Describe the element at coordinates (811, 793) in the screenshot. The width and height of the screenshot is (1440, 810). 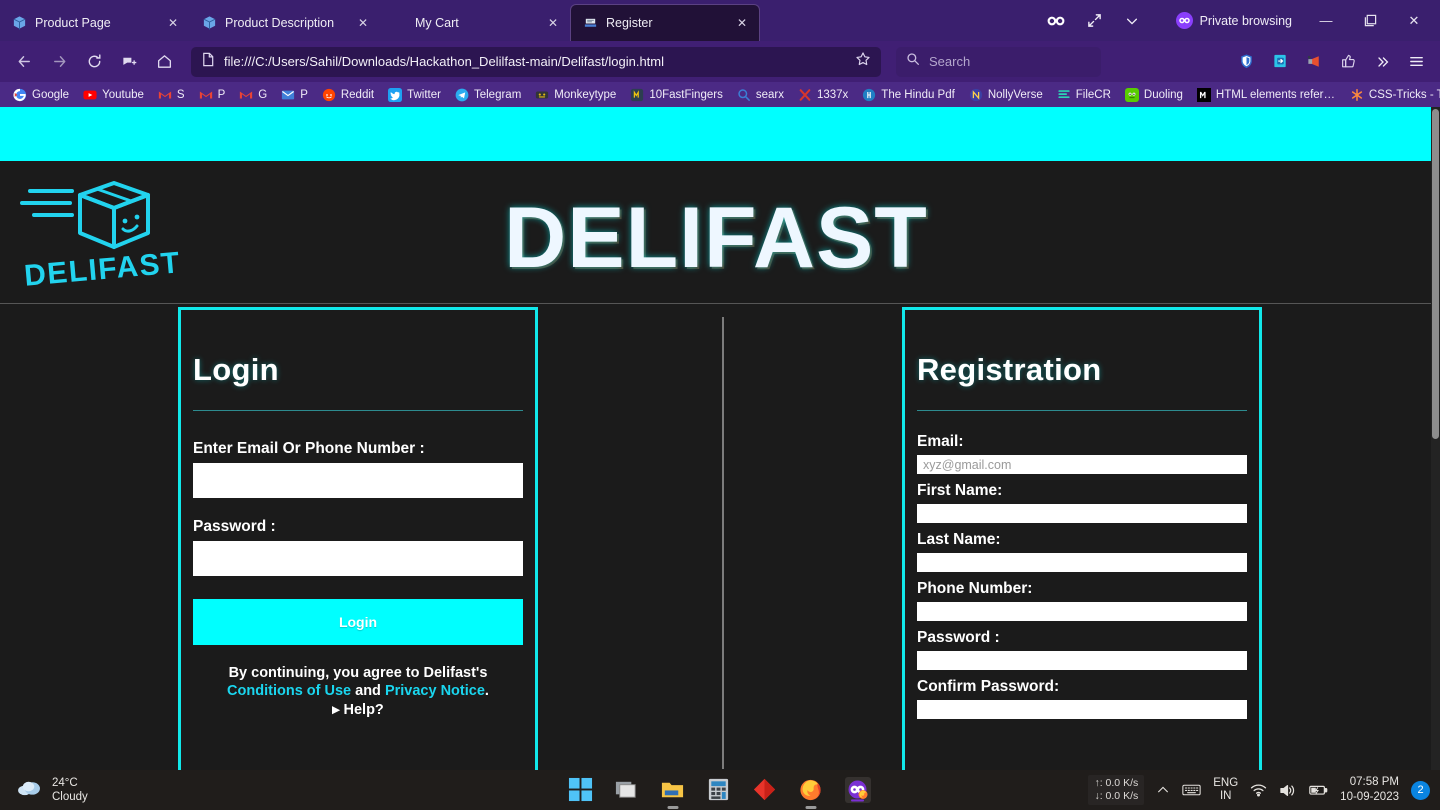
I see `firefox` at that location.